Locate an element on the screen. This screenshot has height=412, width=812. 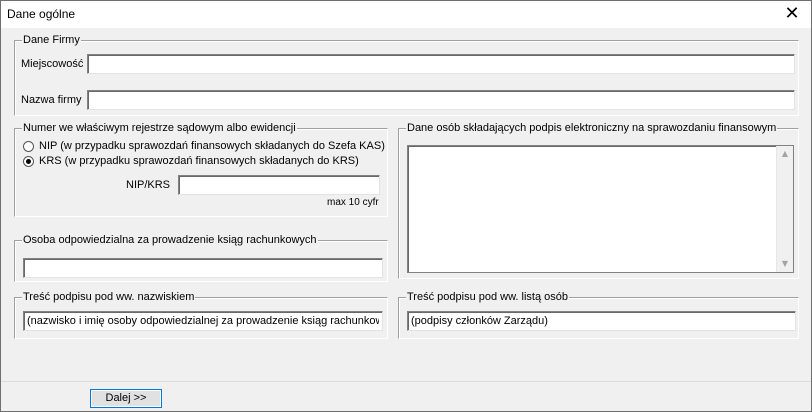
nip-krs-input is located at coordinates (279, 185).